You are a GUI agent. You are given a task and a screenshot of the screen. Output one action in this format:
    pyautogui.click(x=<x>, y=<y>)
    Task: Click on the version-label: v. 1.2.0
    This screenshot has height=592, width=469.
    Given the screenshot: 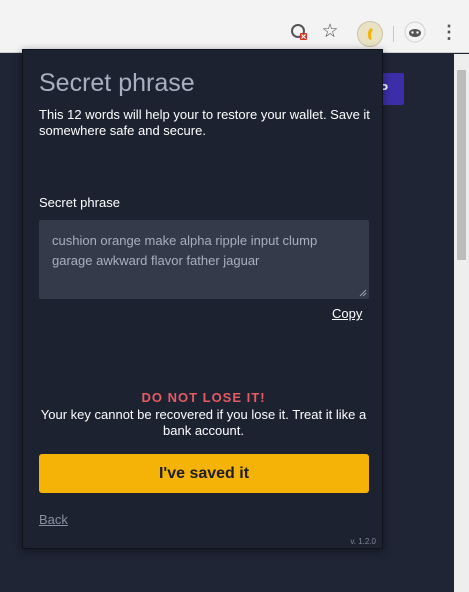 What is the action you would take?
    pyautogui.click(x=363, y=541)
    